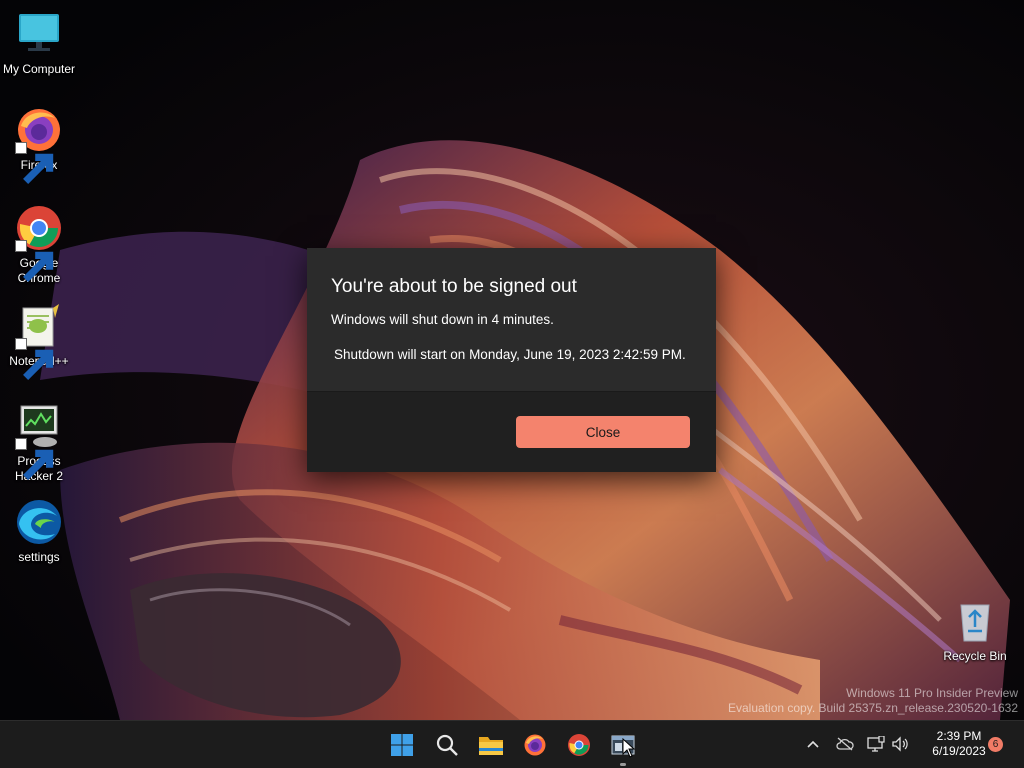  I want to click on search-icon, so click(447, 745).